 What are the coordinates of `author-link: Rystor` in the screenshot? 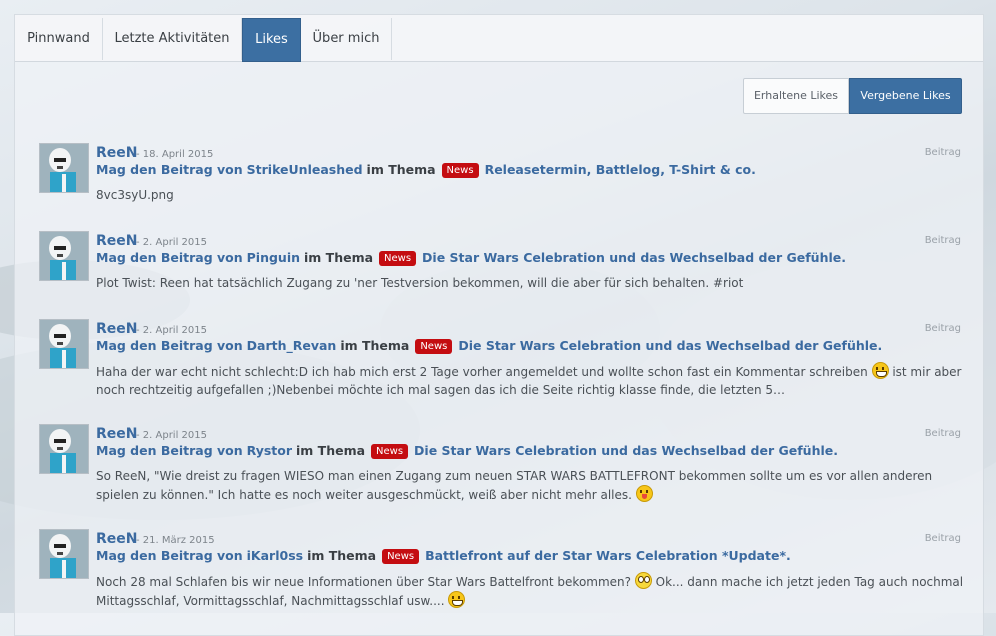 It's located at (269, 450).